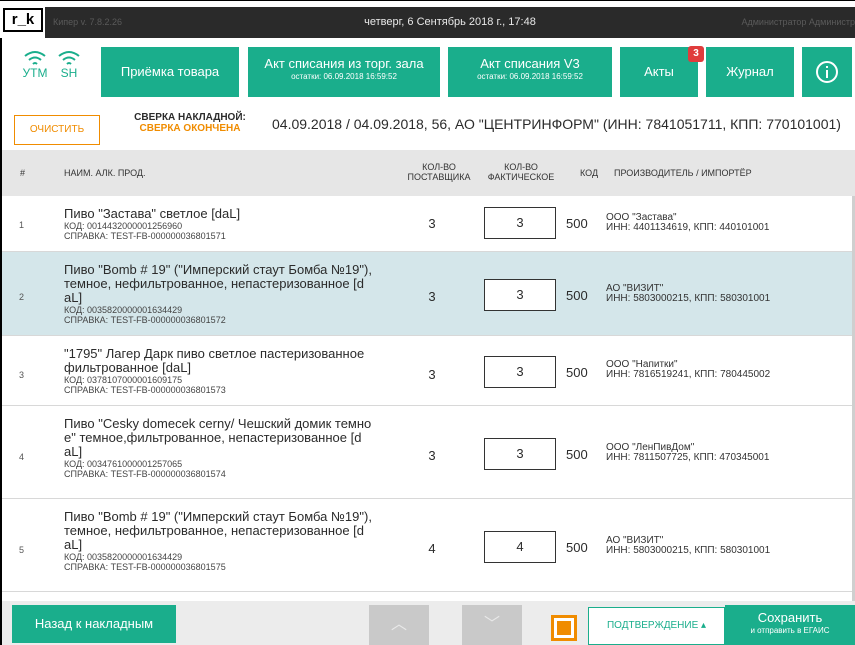  Describe the element at coordinates (790, 630) in the screenshot. I see `save-button-sublabel: и отправить в ЕГАИС` at that location.